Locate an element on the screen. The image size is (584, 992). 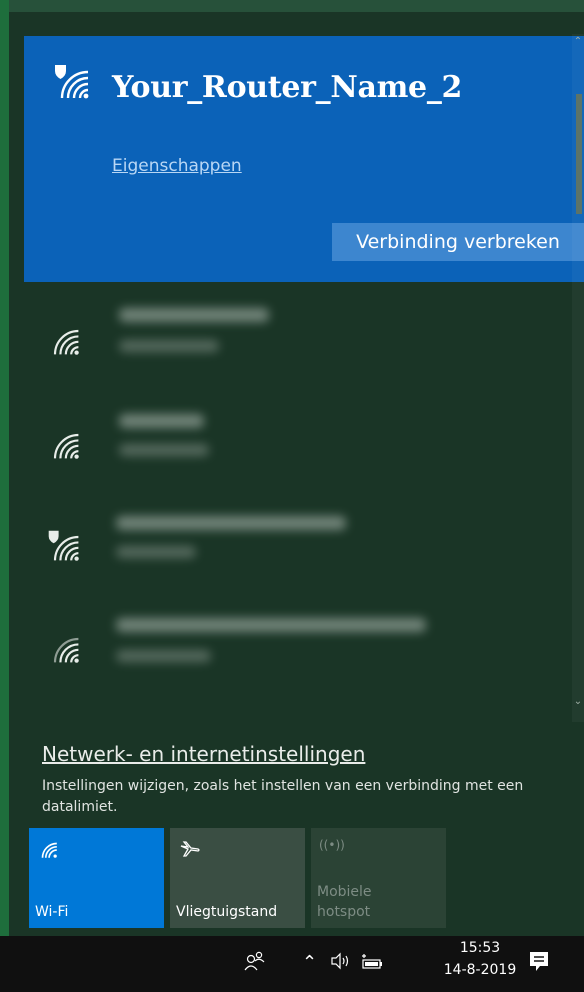
wifi-toggle-label: Wi-Fi is located at coordinates (52, 912).